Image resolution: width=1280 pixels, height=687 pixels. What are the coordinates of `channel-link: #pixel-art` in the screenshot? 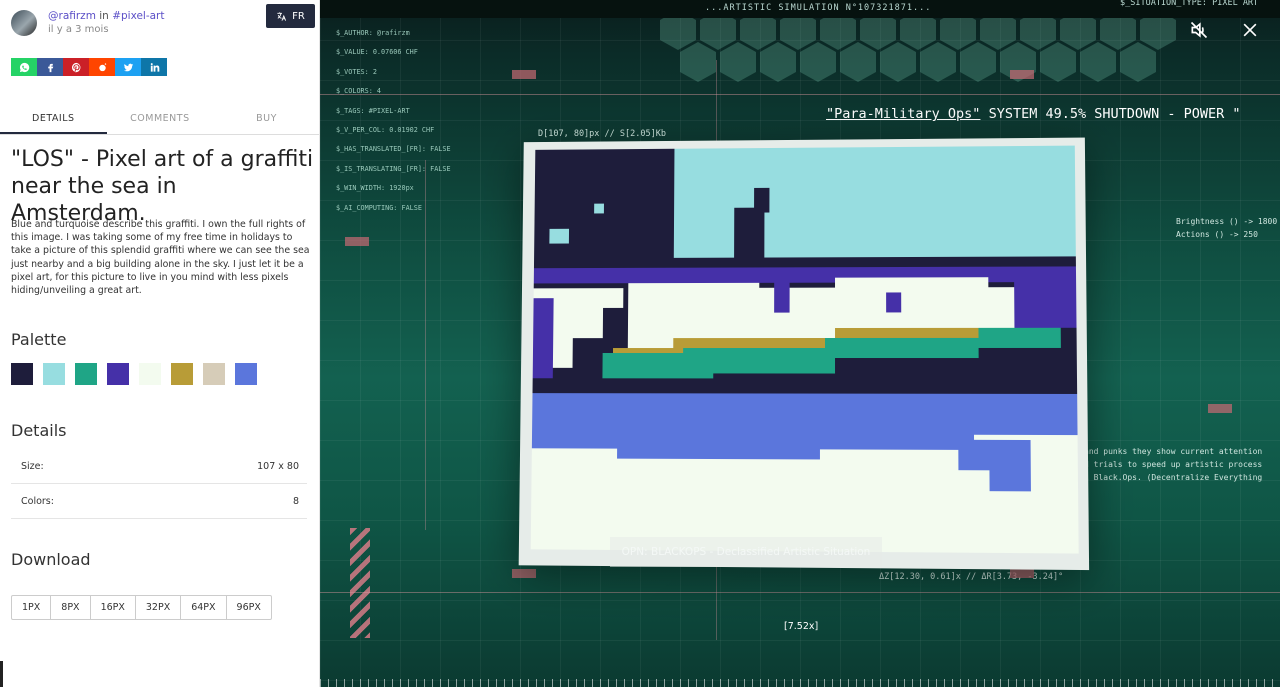 It's located at (138, 16).